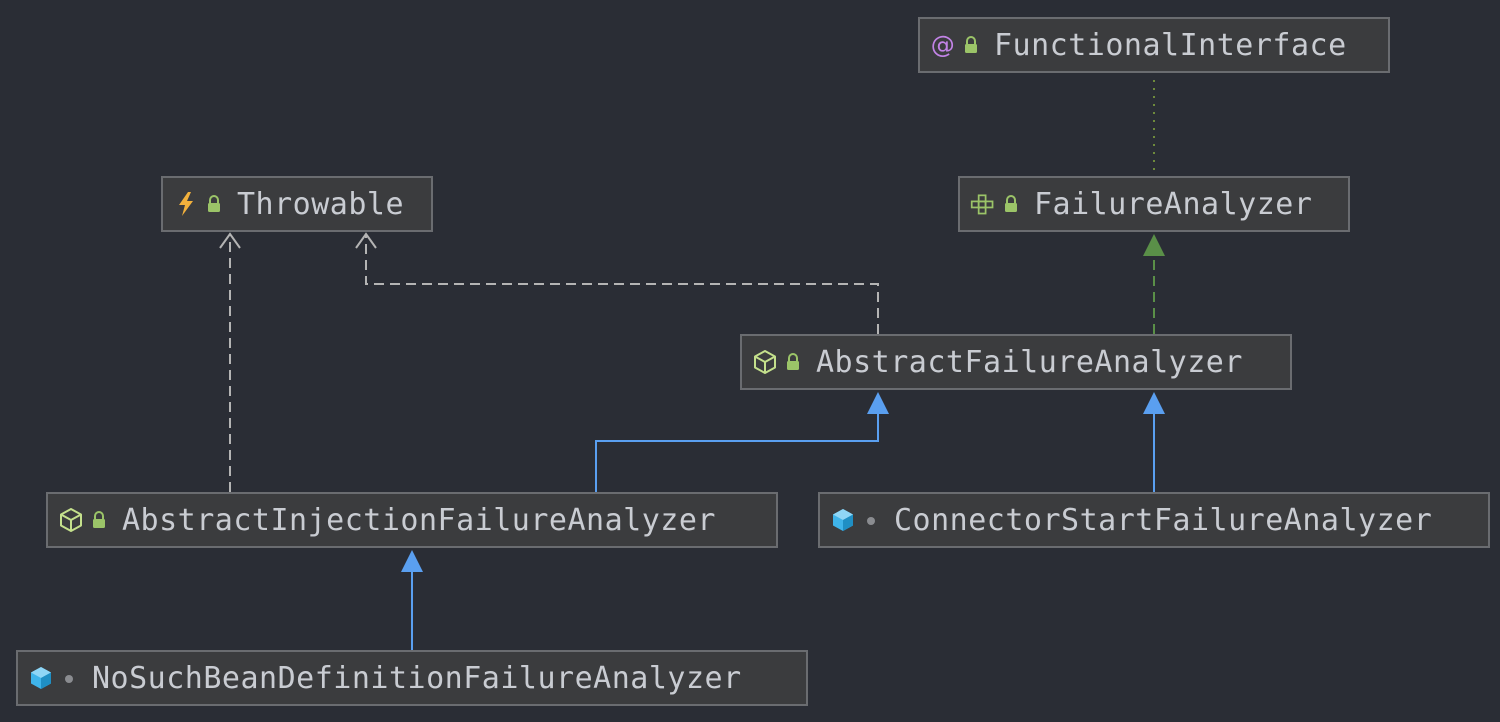 The width and height of the screenshot is (1500, 722). Describe the element at coordinates (419, 520) in the screenshot. I see `node-label: AbstractInjectionFailureAnalyzer` at that location.